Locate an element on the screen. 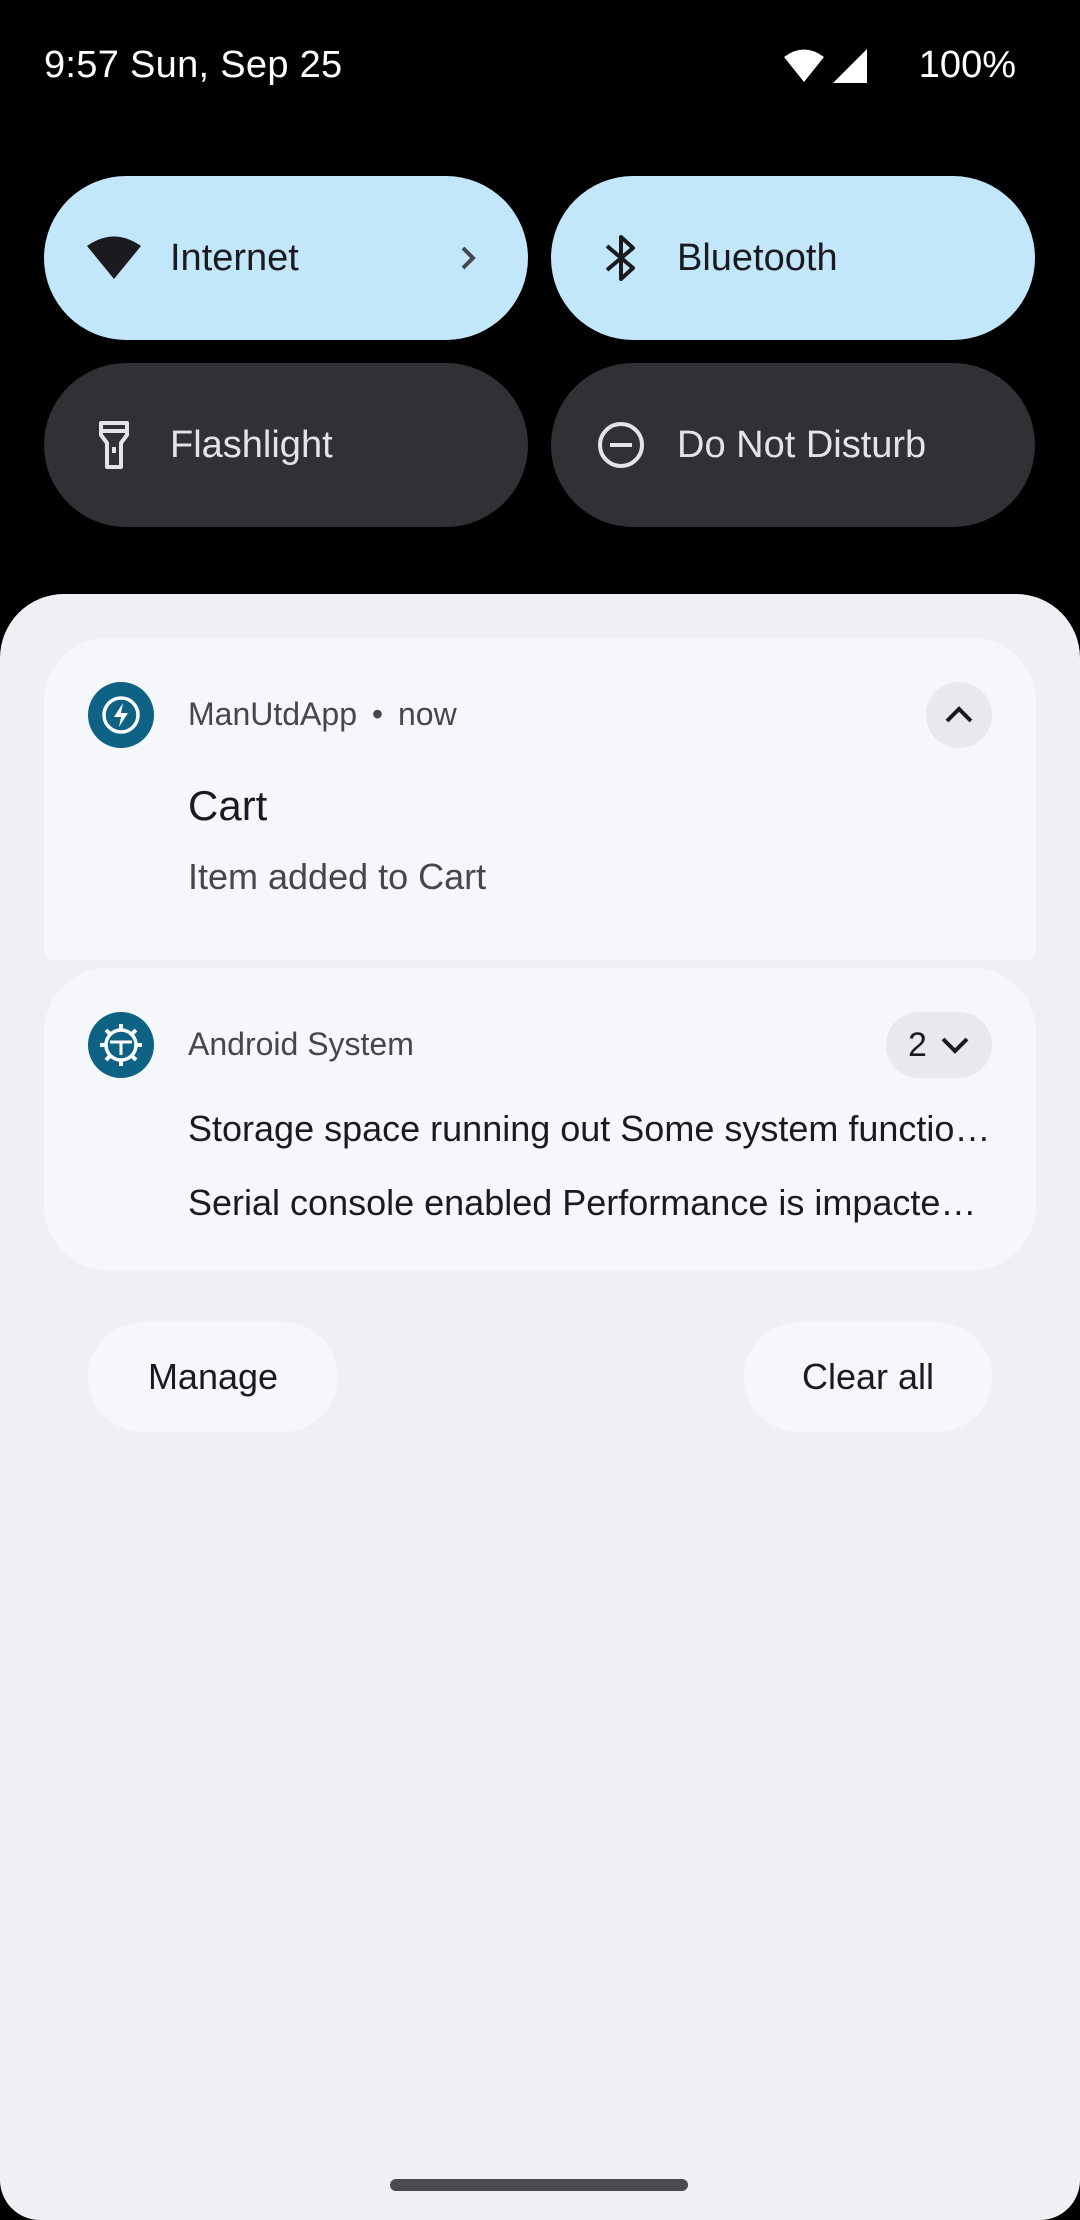 This screenshot has height=2220, width=1080. tile-flashlight-label: Flashlight is located at coordinates (251, 444).